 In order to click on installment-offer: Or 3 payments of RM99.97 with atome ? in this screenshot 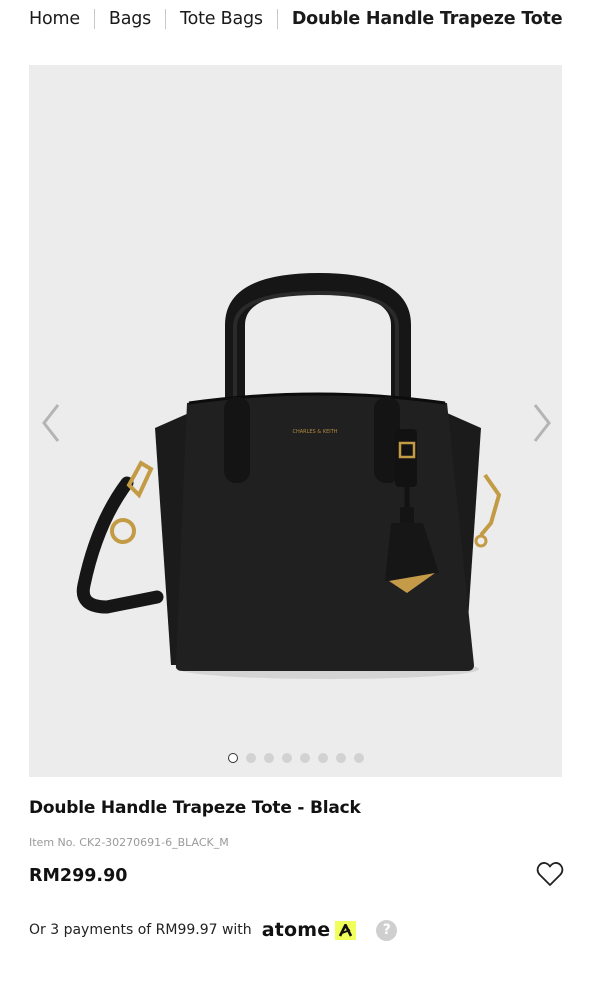, I will do `click(213, 930)`.